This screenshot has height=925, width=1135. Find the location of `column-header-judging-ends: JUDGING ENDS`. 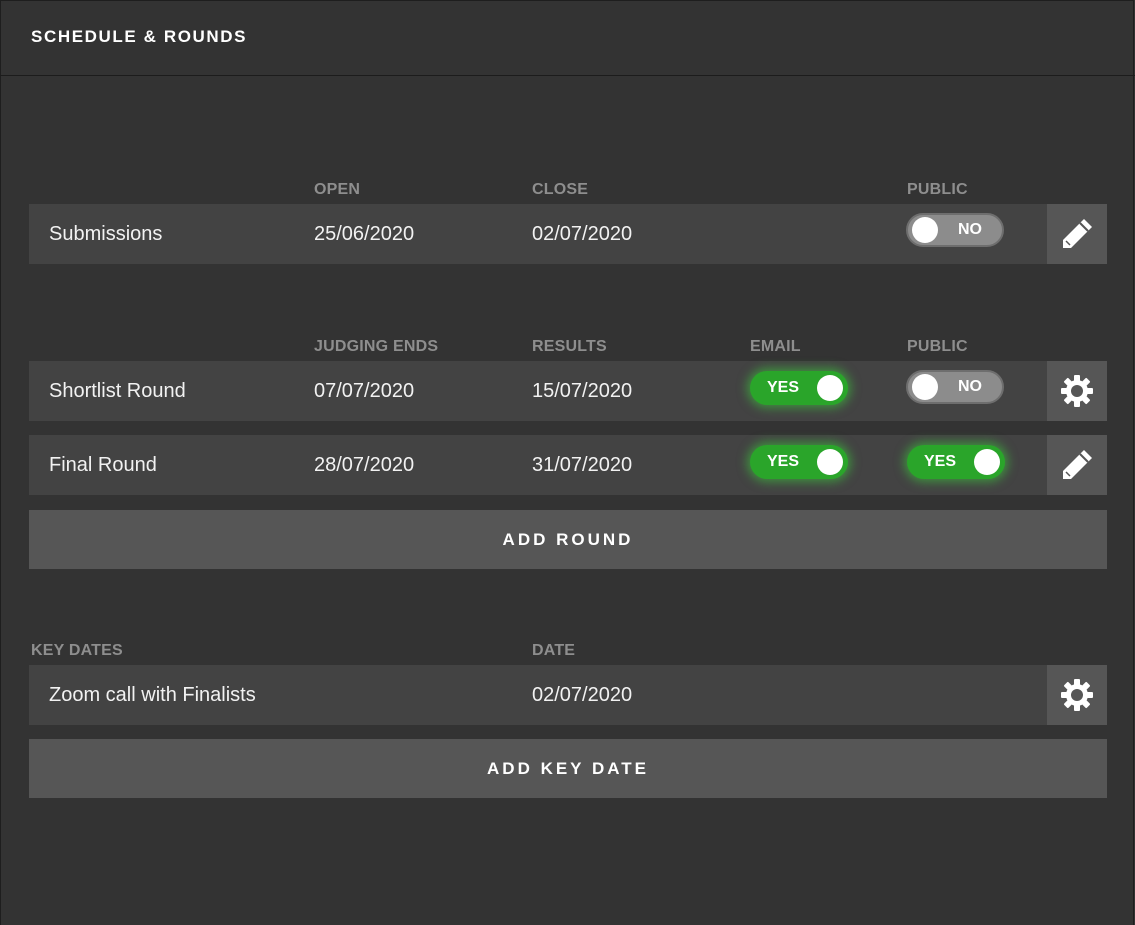

column-header-judging-ends: JUDGING ENDS is located at coordinates (376, 346).